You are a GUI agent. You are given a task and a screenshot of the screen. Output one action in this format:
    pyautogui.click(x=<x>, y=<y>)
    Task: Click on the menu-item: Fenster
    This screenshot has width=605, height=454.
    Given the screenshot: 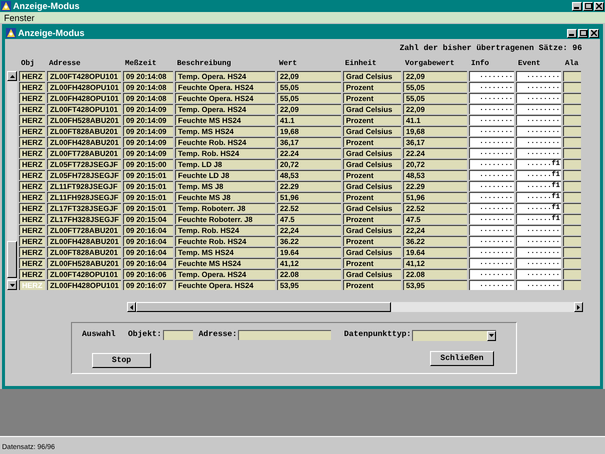 What is the action you would take?
    pyautogui.click(x=19, y=17)
    